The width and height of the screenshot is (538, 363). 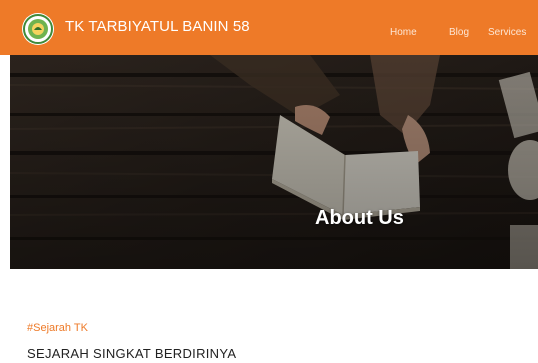 What do you see at coordinates (459, 32) in the screenshot?
I see `nav-blog-link: Blog` at bounding box center [459, 32].